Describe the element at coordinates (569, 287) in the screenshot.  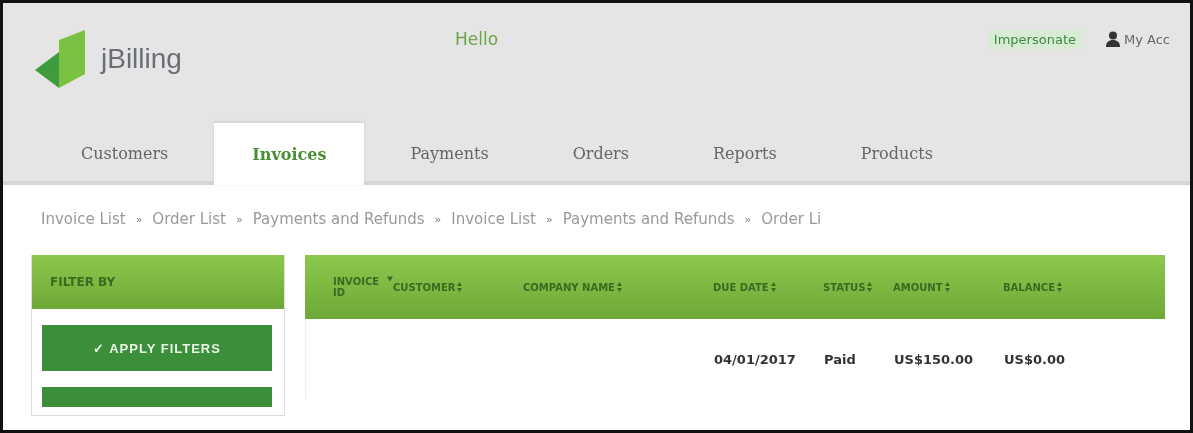
I see `column-header: COMPANY NAME` at that location.